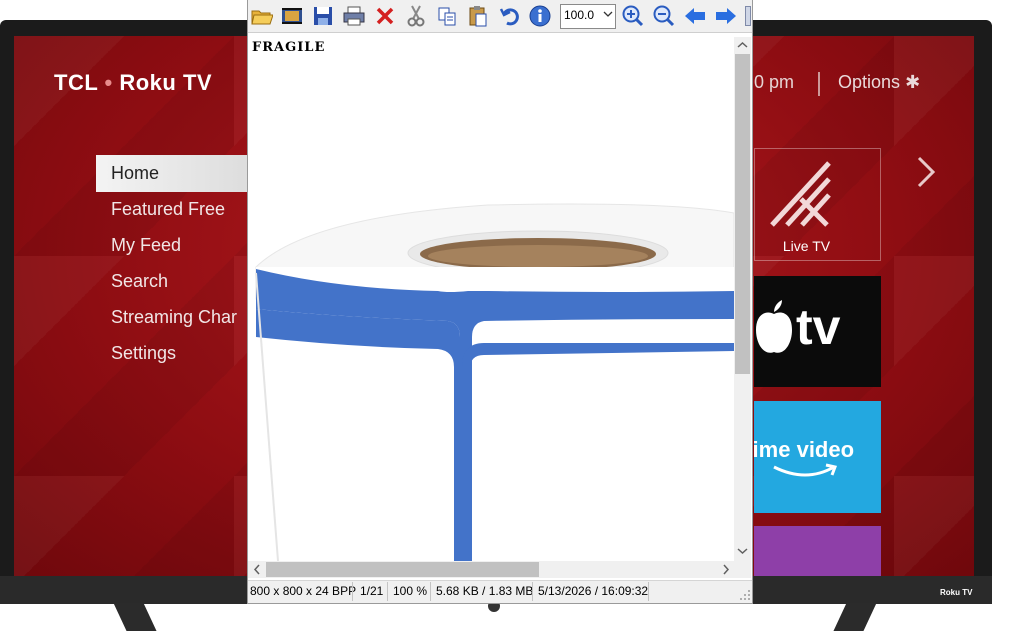  Describe the element at coordinates (135, 173) in the screenshot. I see `menu-item-home: Home` at that location.